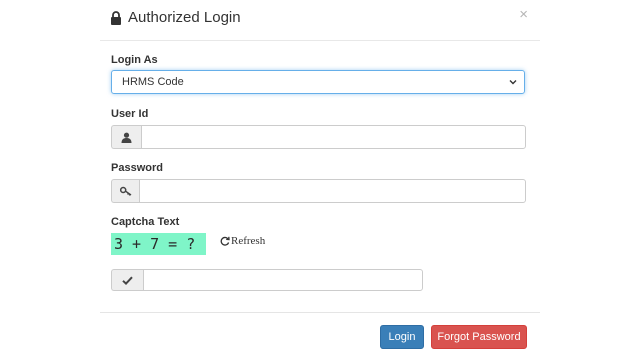  Describe the element at coordinates (134, 60) in the screenshot. I see `login-as-label: Login As` at that location.